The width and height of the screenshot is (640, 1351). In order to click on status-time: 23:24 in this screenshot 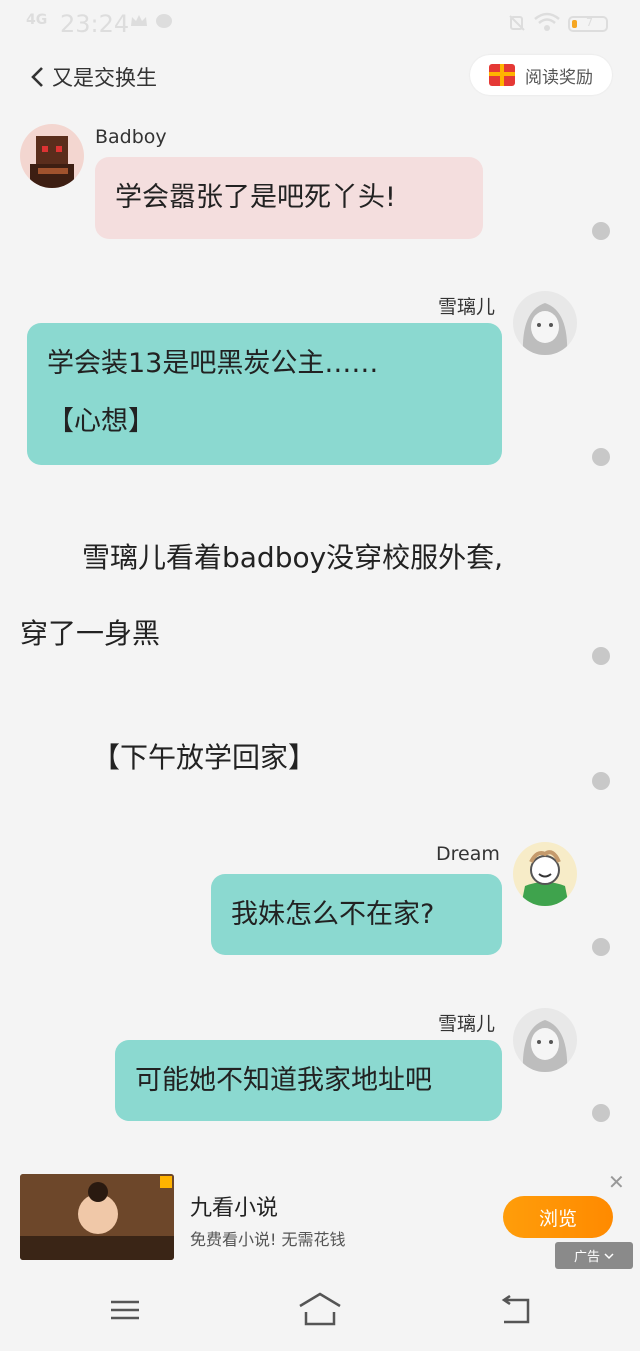, I will do `click(95, 24)`.